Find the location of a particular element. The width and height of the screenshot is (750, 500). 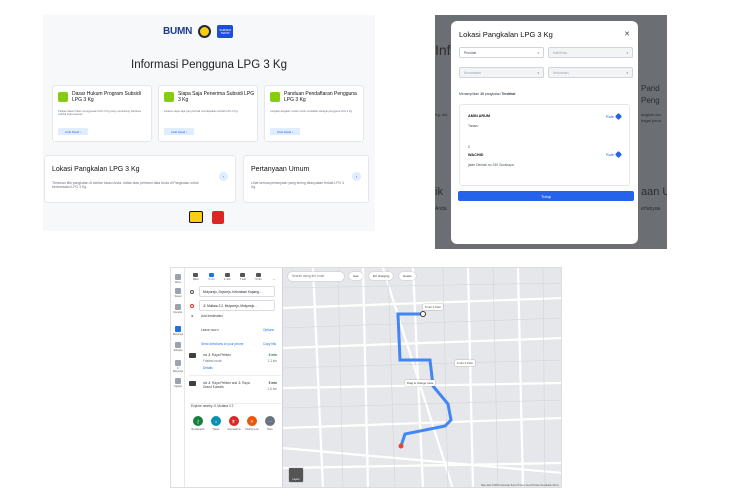

mode-label: 5 min is located at coordinates (258, 279).